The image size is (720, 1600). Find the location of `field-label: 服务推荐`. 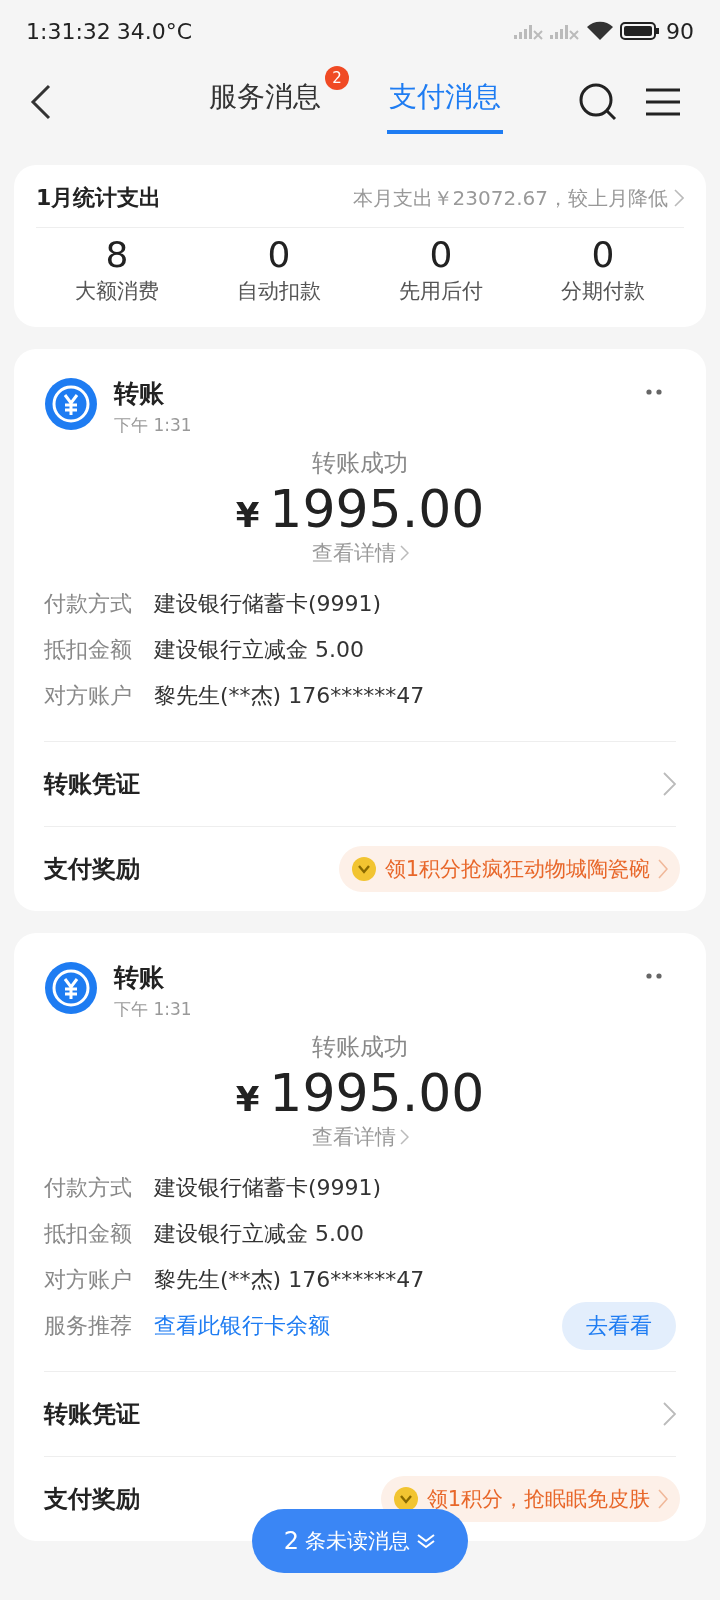

field-label: 服务推荐 is located at coordinates (88, 1326).